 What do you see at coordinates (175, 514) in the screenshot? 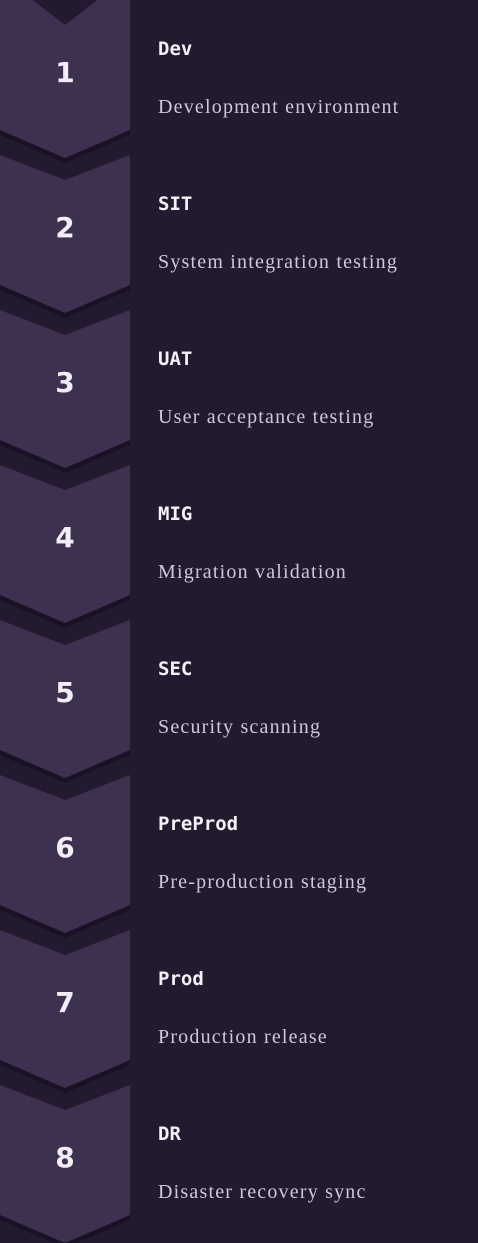
I see `stage-title: MIG` at bounding box center [175, 514].